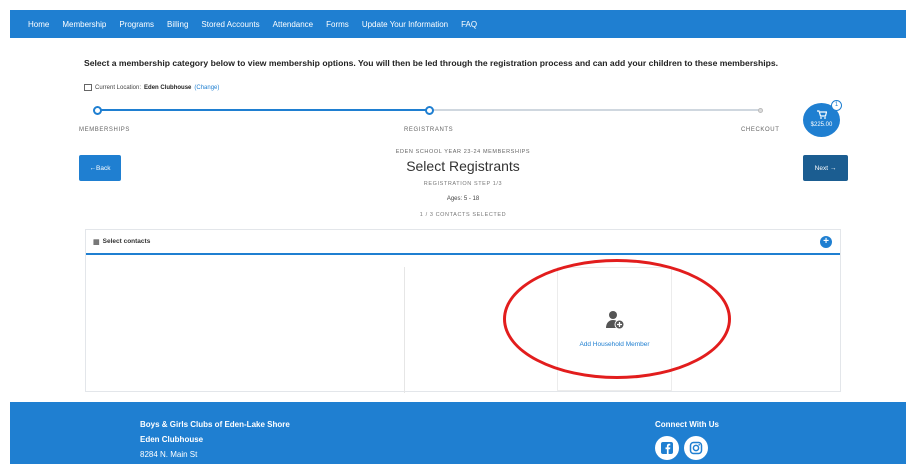  Describe the element at coordinates (38, 24) in the screenshot. I see `nav-home: Home` at that location.